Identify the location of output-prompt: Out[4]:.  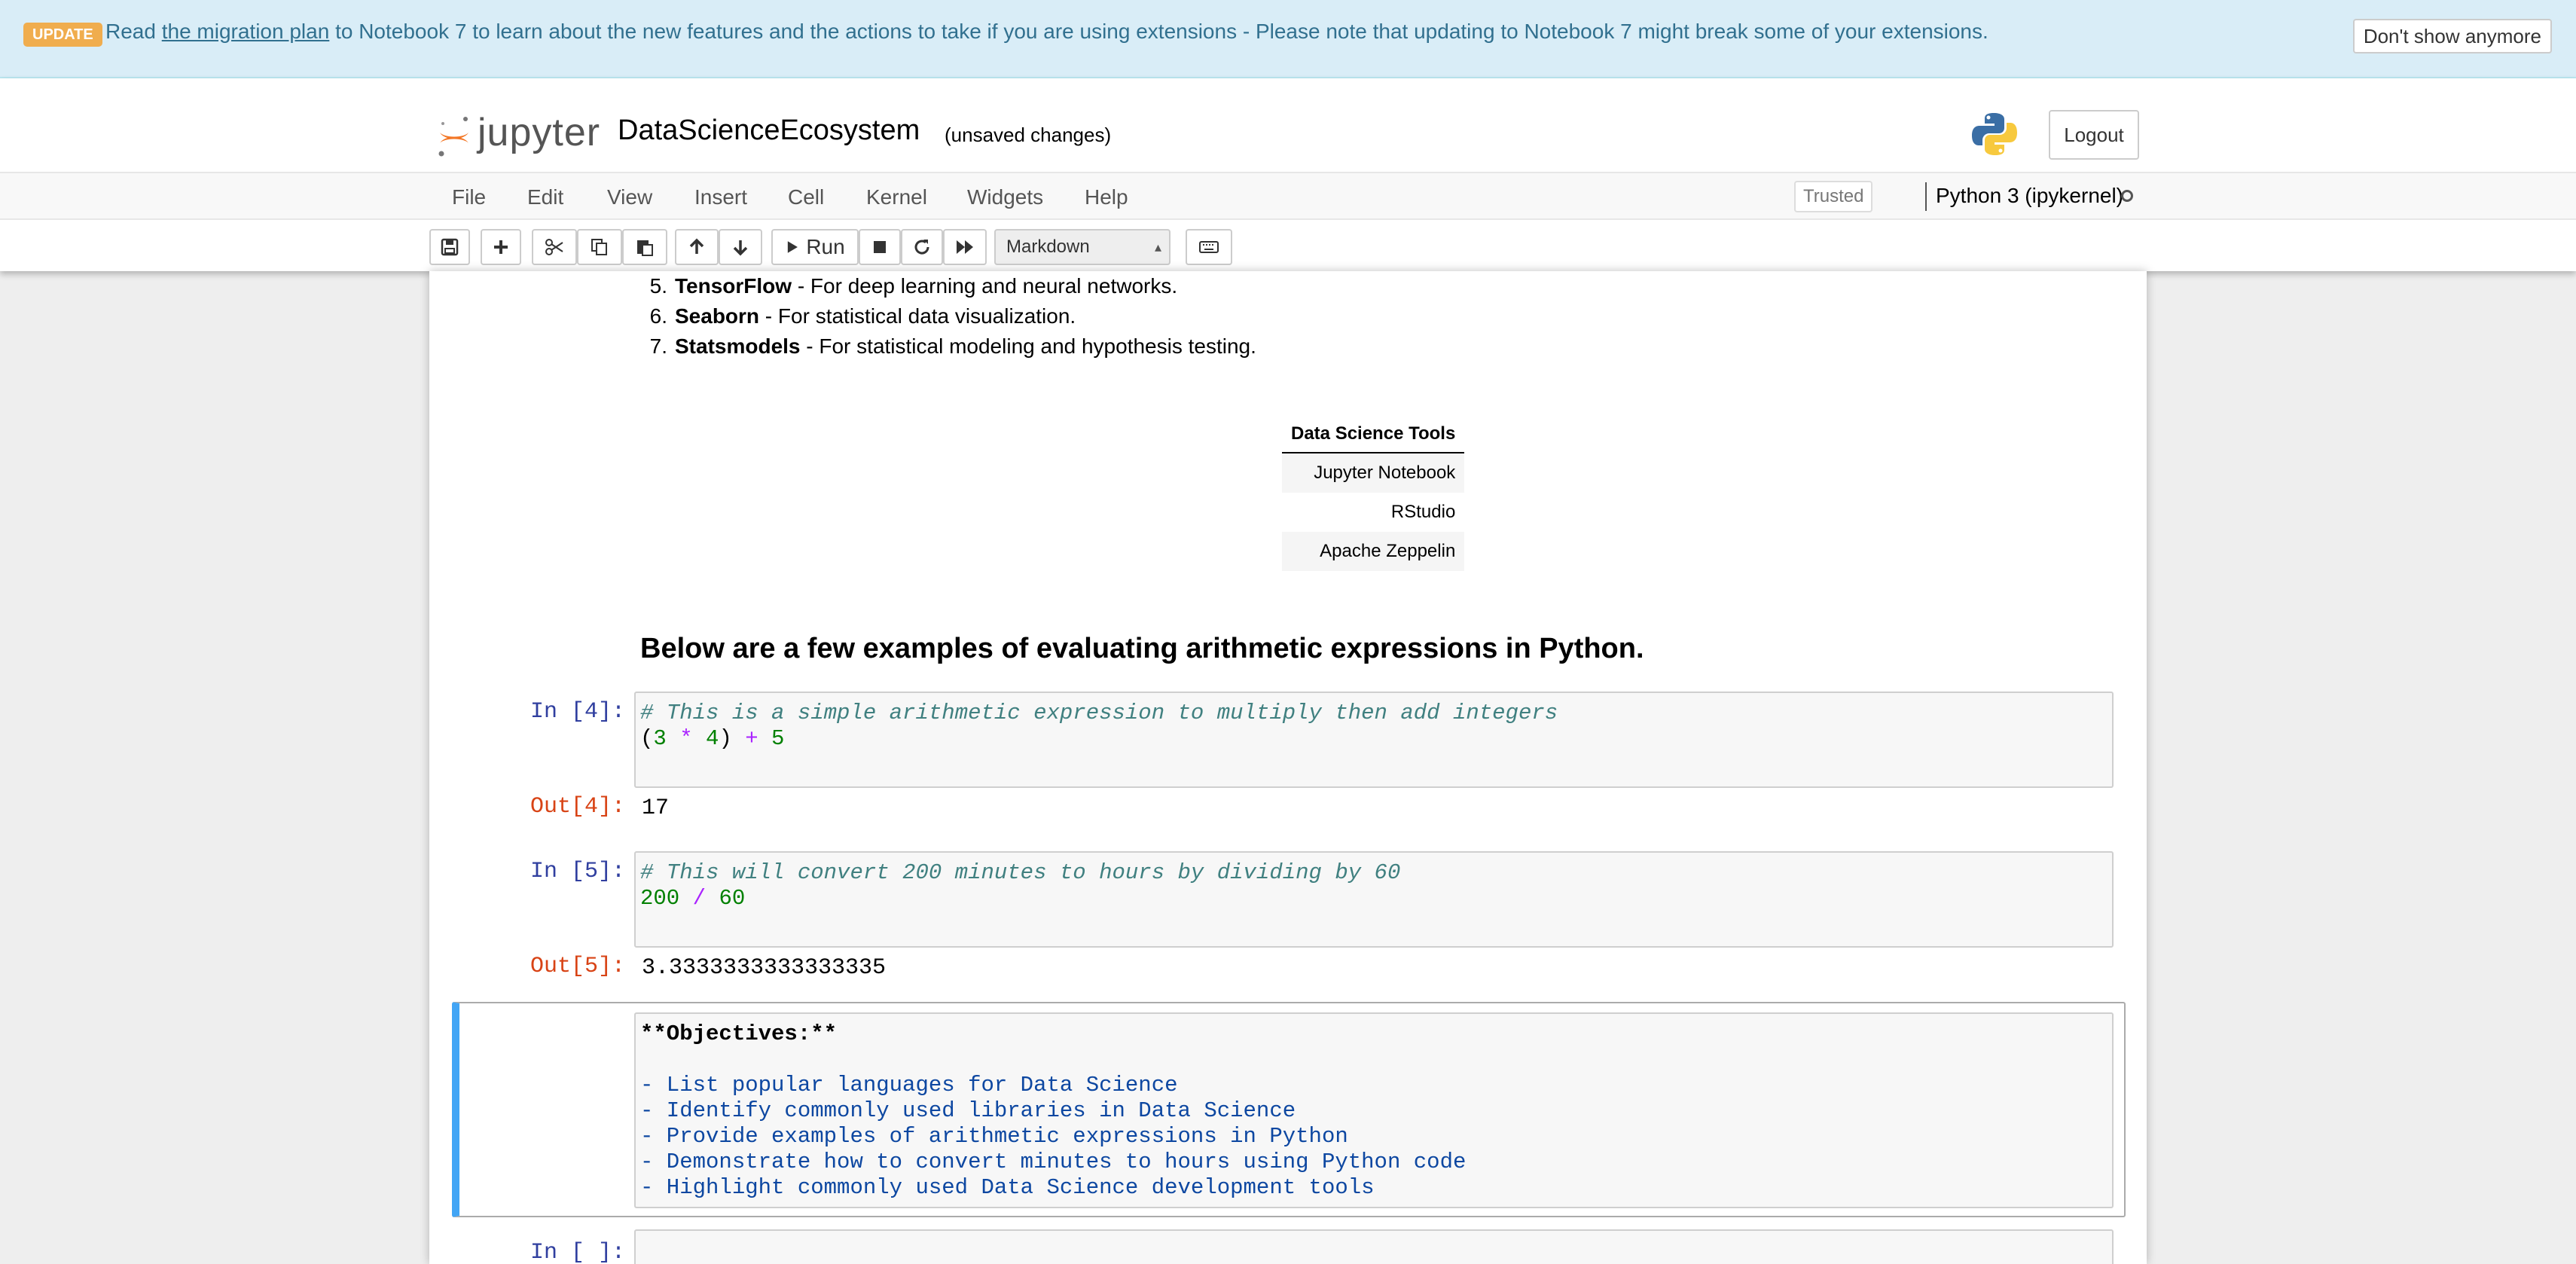
(578, 807).